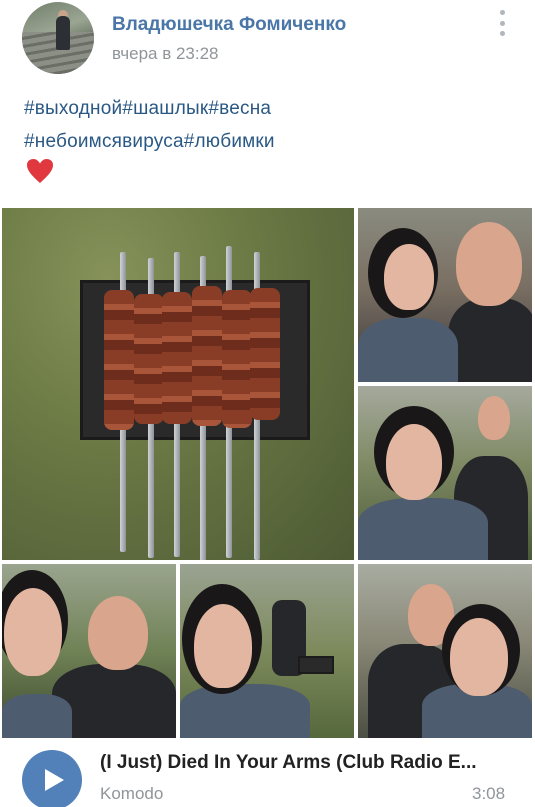 The image size is (535, 807). Describe the element at coordinates (267, 44) in the screenshot. I see `post-header: Владюшечка Фомиченко вчера в 23:28` at that location.